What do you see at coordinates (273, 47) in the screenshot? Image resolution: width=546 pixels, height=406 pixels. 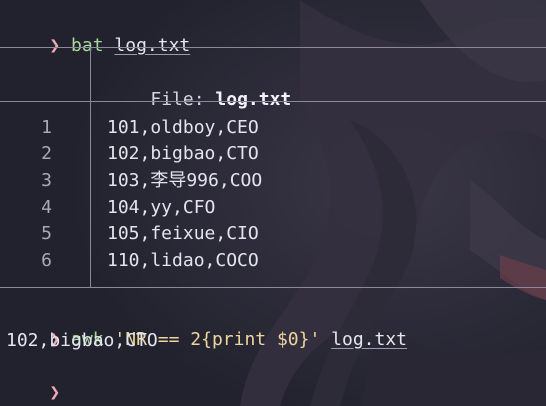 I see `table-top-rule` at bounding box center [273, 47].